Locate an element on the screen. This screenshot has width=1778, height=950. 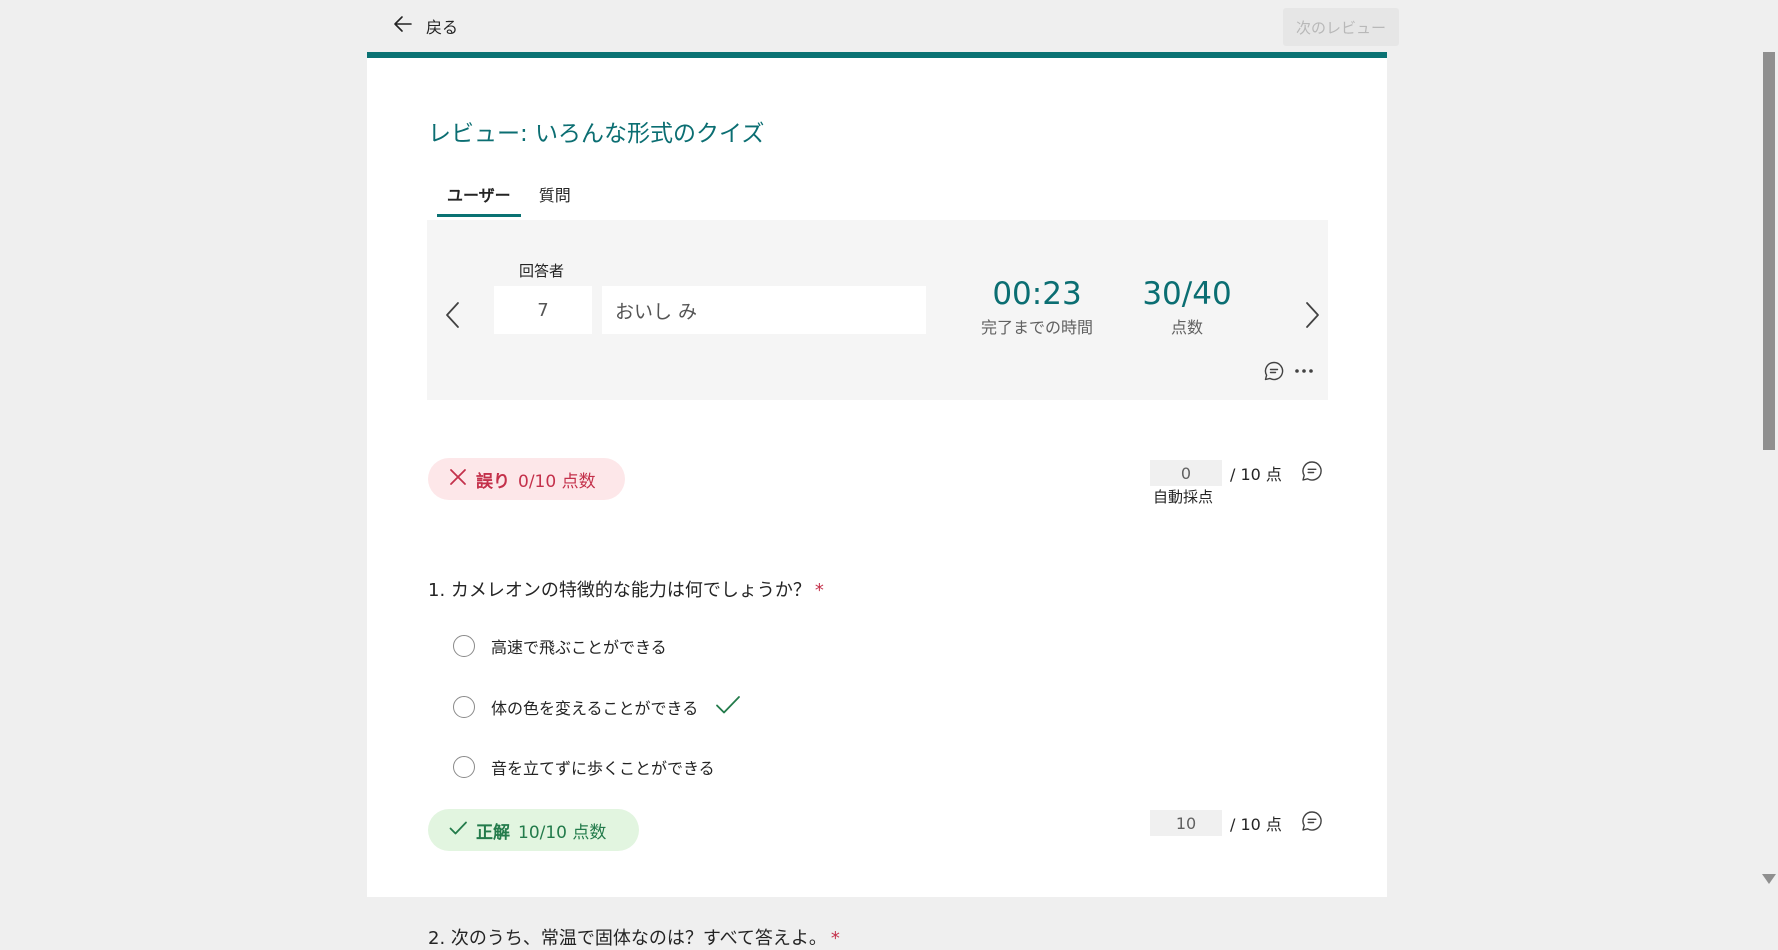
question-title: 2. 次のうち、常温で固体なのは？すべて答えよ。 * is located at coordinates (634, 937).